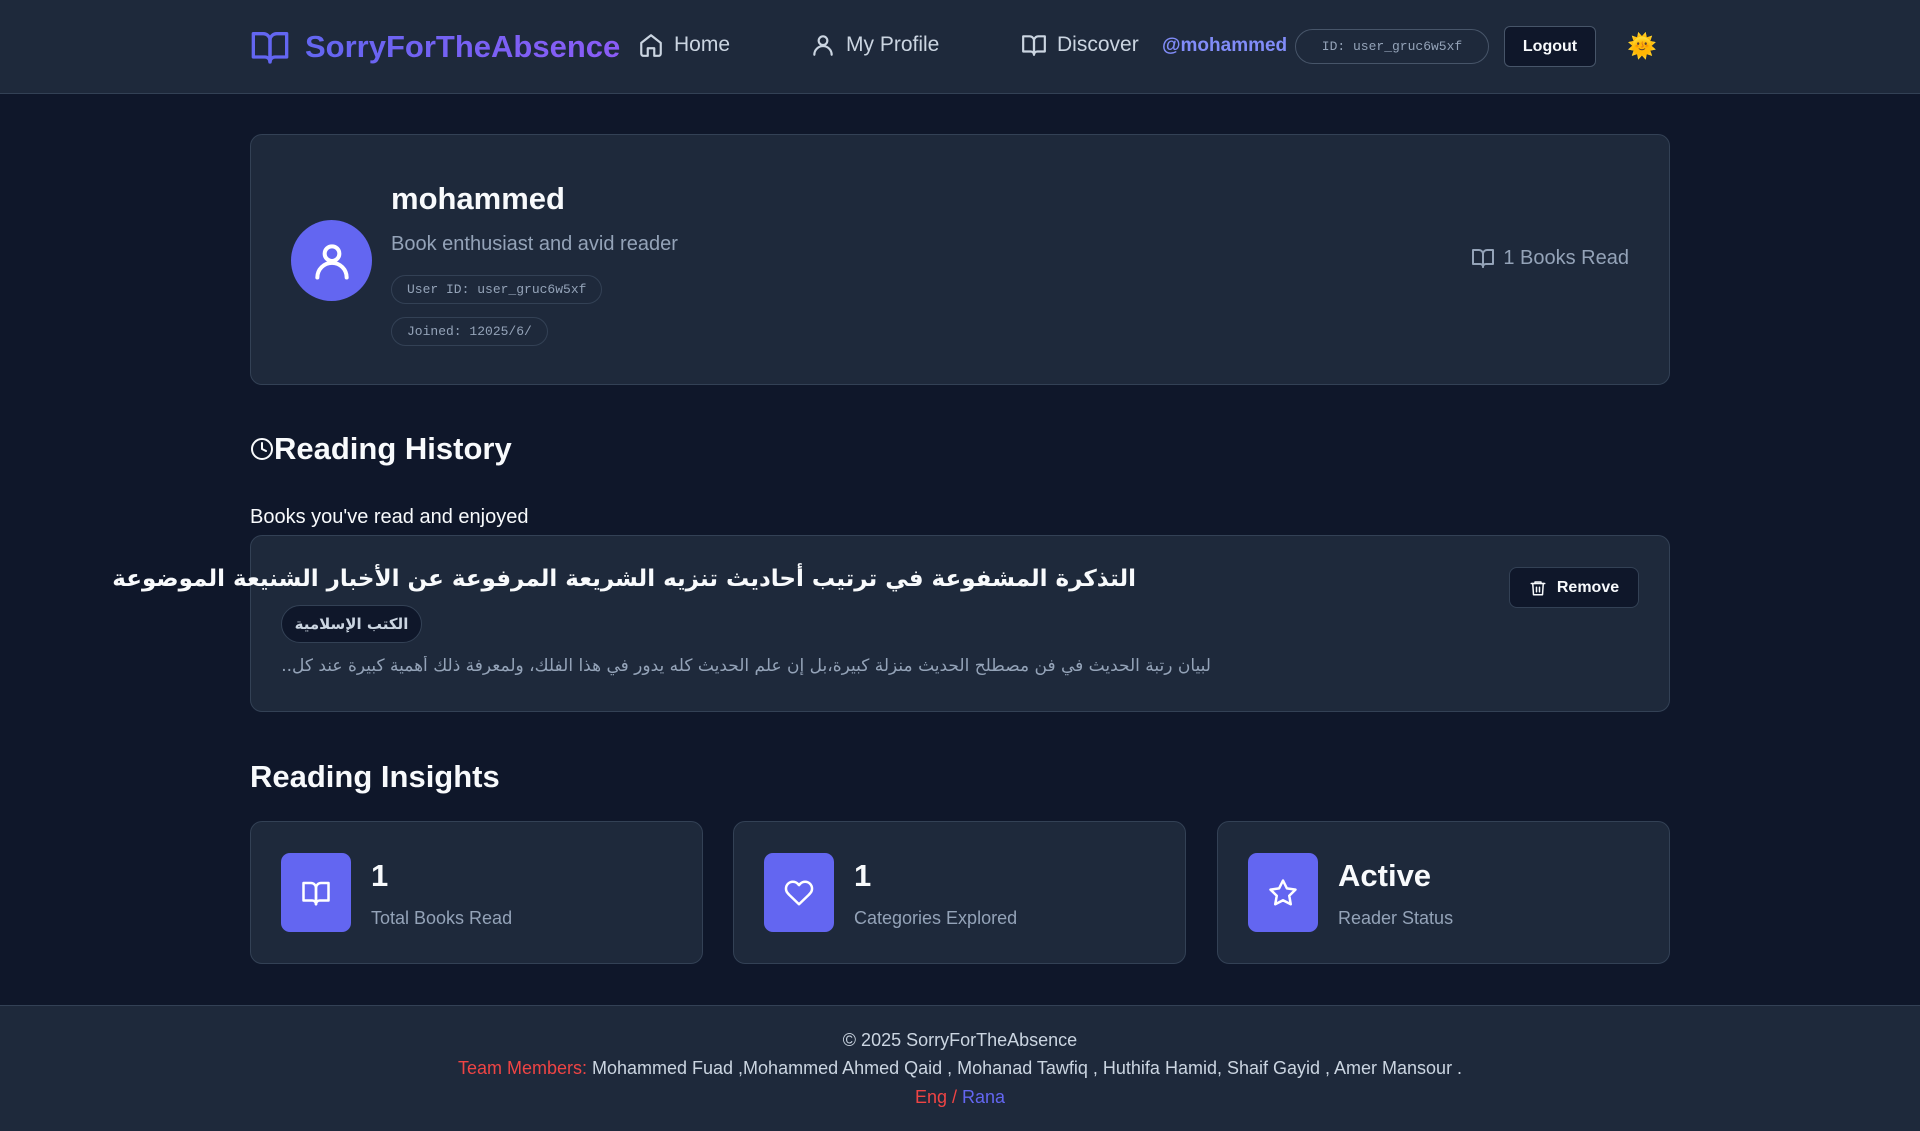  I want to click on theme-toggle-sun-icon: 🌞, so click(1642, 47).